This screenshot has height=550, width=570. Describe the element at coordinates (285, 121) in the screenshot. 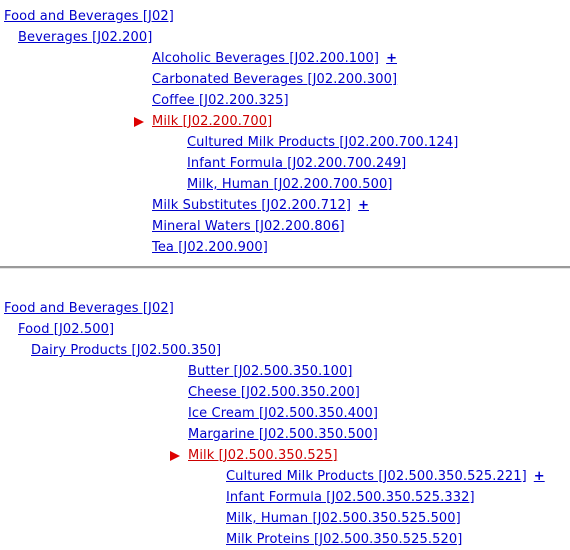

I see `tree-row: Milk [J02.200.700]` at that location.